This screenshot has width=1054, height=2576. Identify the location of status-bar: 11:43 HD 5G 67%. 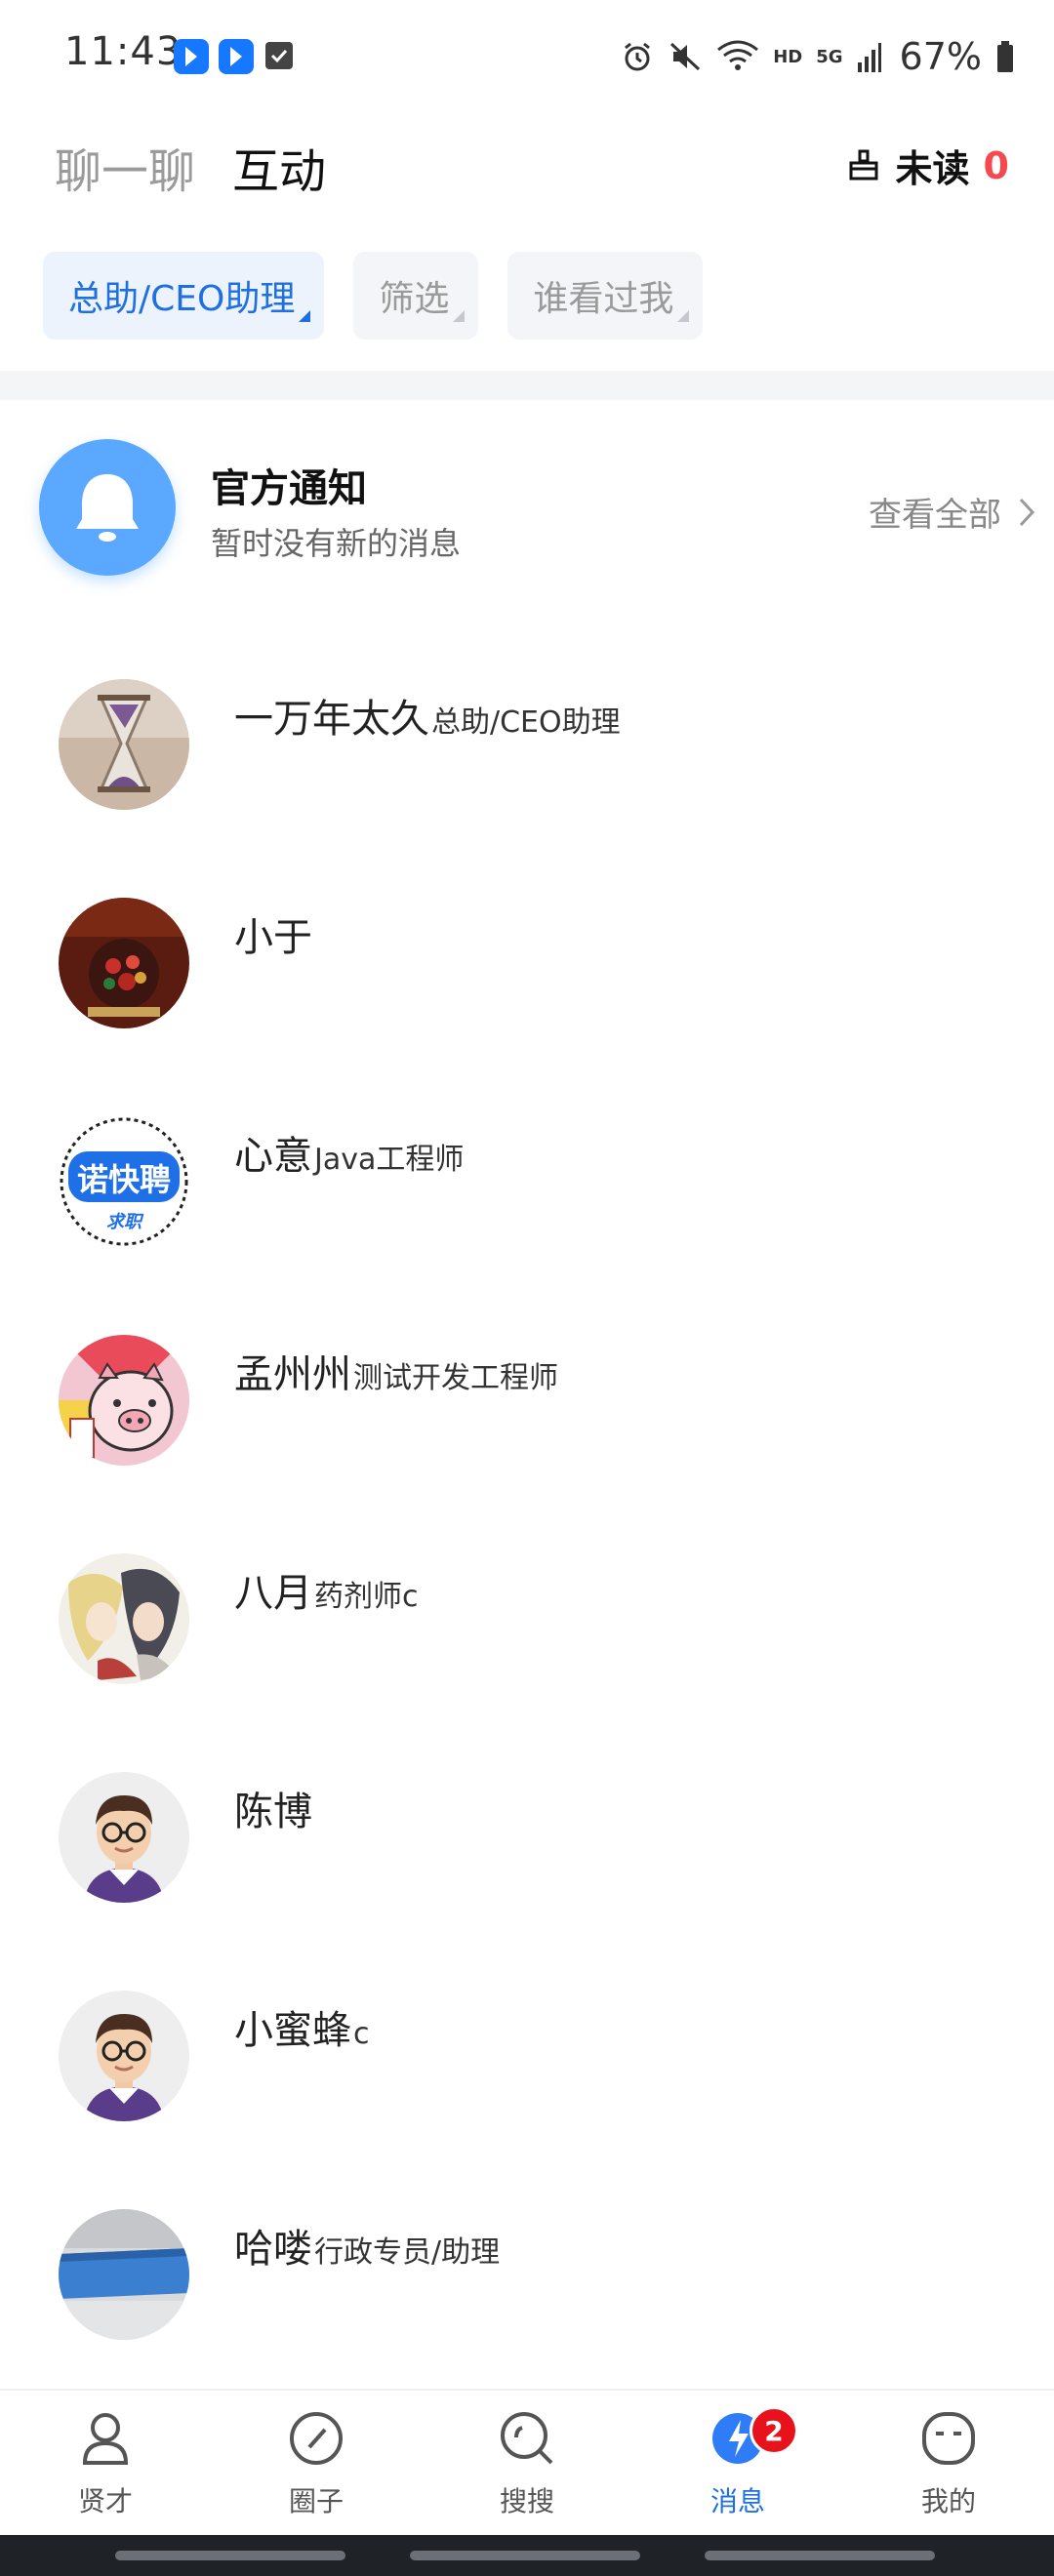
(527, 56).